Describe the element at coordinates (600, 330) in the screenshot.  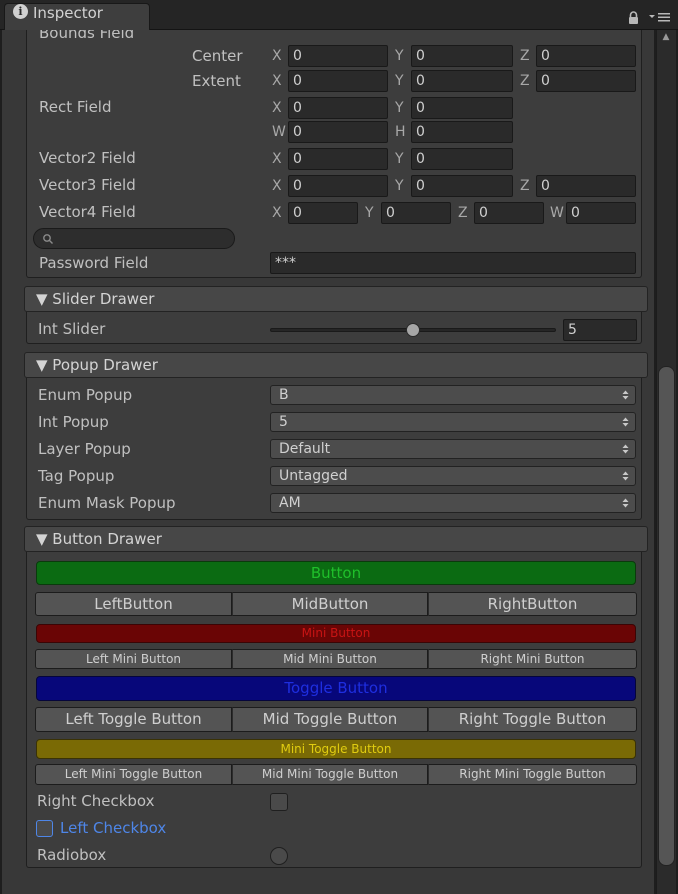
I see `int-slider-value-field: 5` at that location.